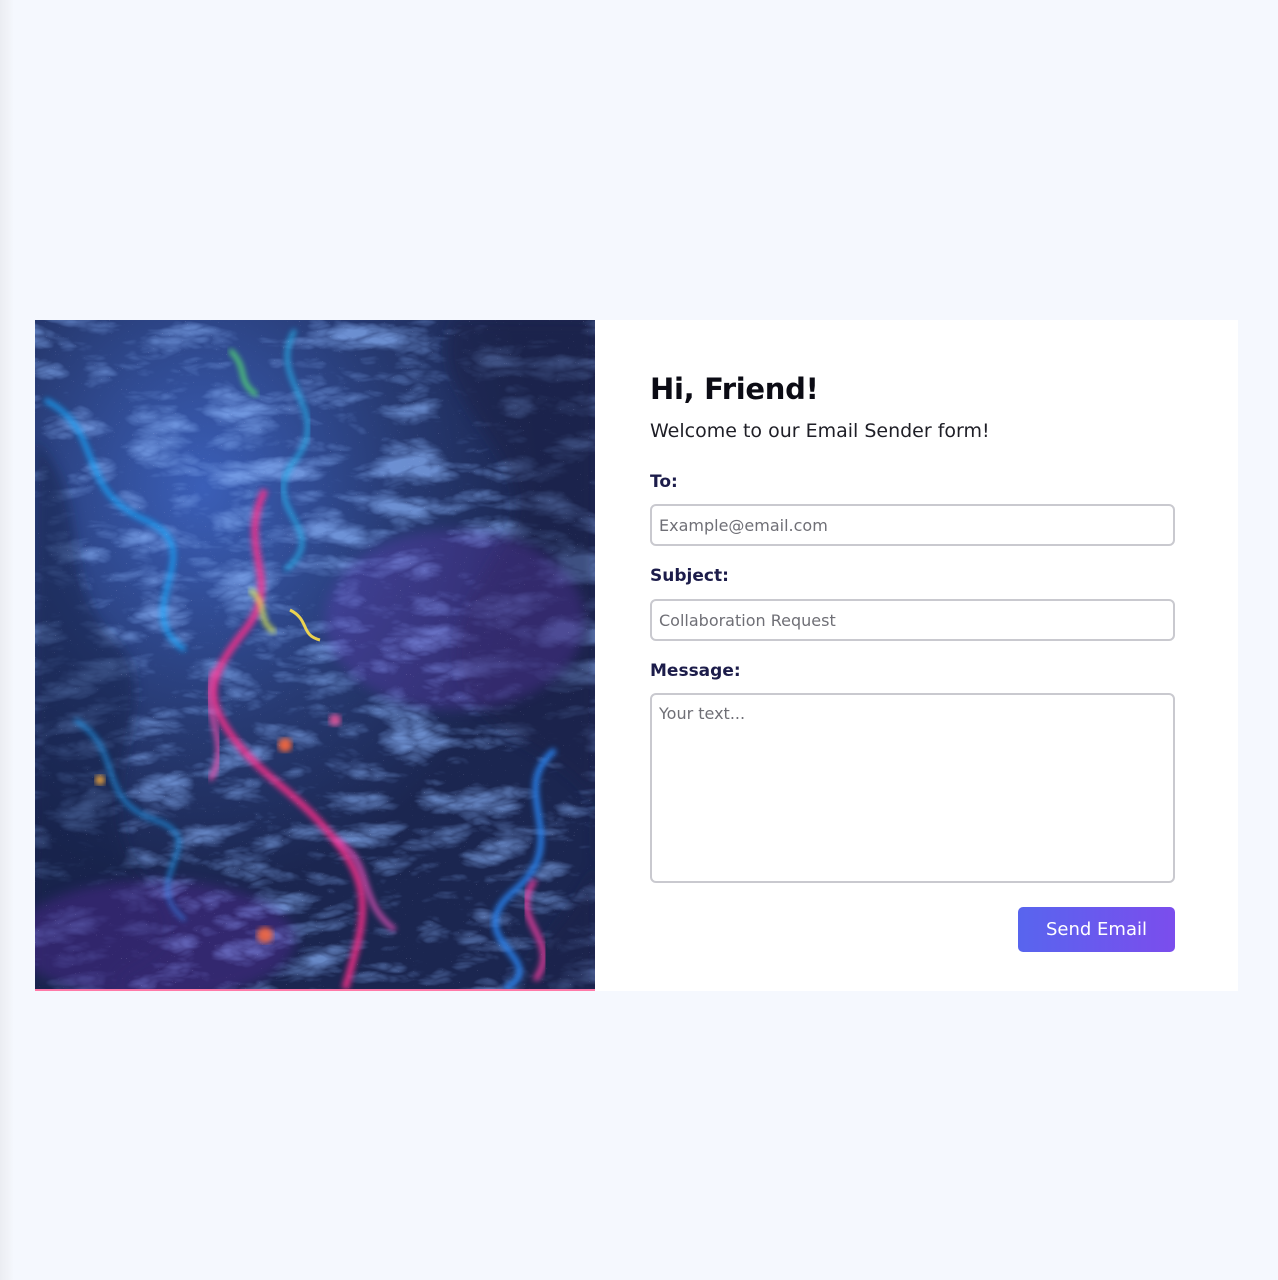  I want to click on subject-label: Subject:, so click(689, 576).